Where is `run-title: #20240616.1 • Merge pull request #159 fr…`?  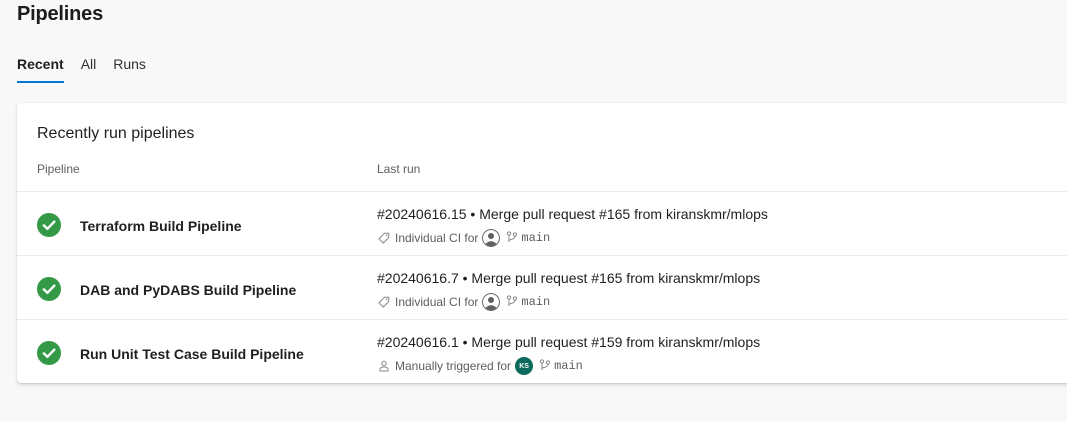 run-title: #20240616.1 • Merge pull request #159 fr… is located at coordinates (568, 342).